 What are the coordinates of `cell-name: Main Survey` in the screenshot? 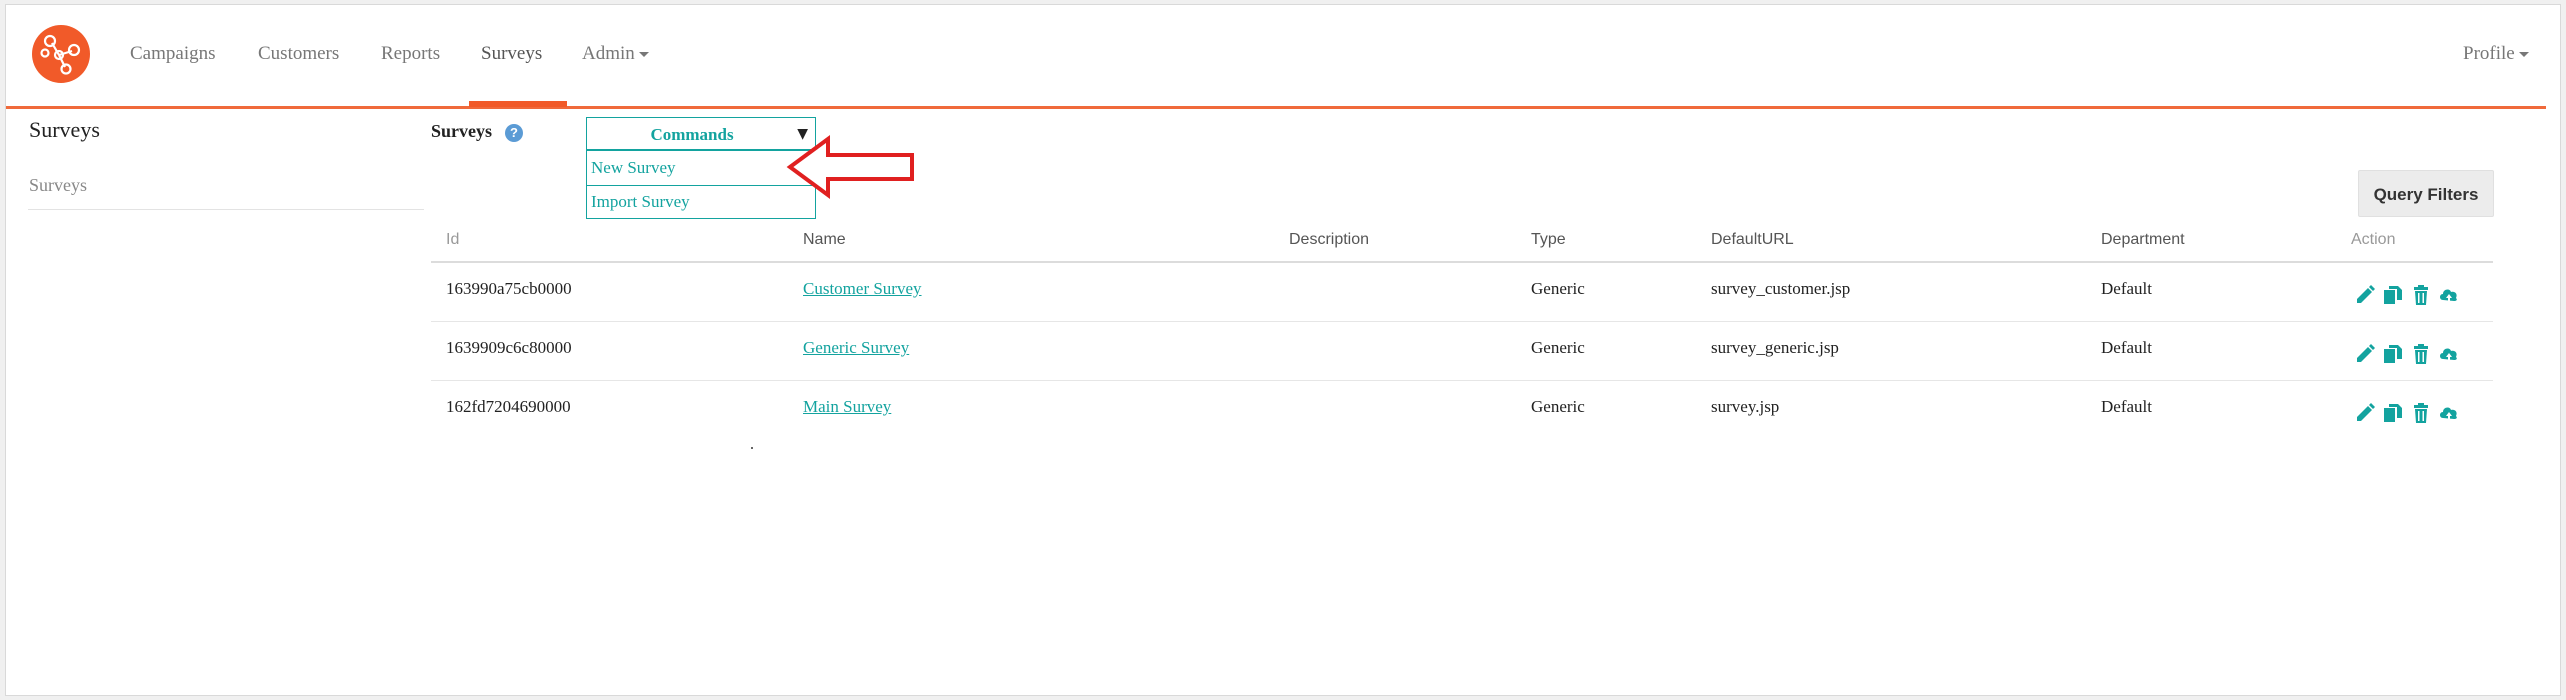 It's located at (847, 407).